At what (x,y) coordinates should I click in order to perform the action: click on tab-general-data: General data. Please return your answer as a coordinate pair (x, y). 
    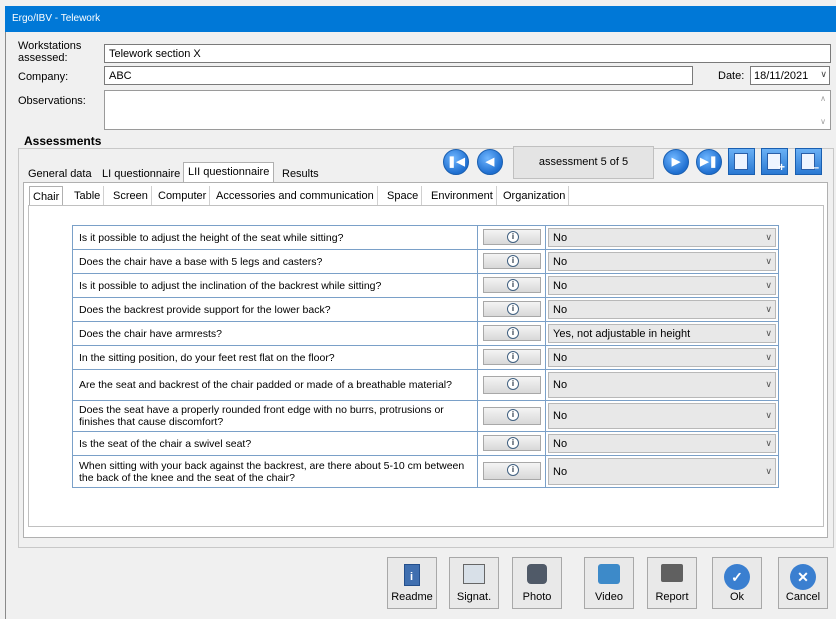
    Looking at the image, I should click on (60, 173).